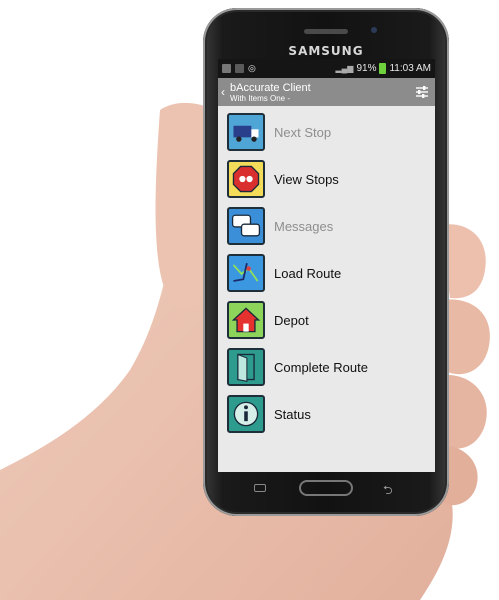 This screenshot has height=600, width=499. Describe the element at coordinates (321, 367) in the screenshot. I see `menu-label: Complete Route` at that location.